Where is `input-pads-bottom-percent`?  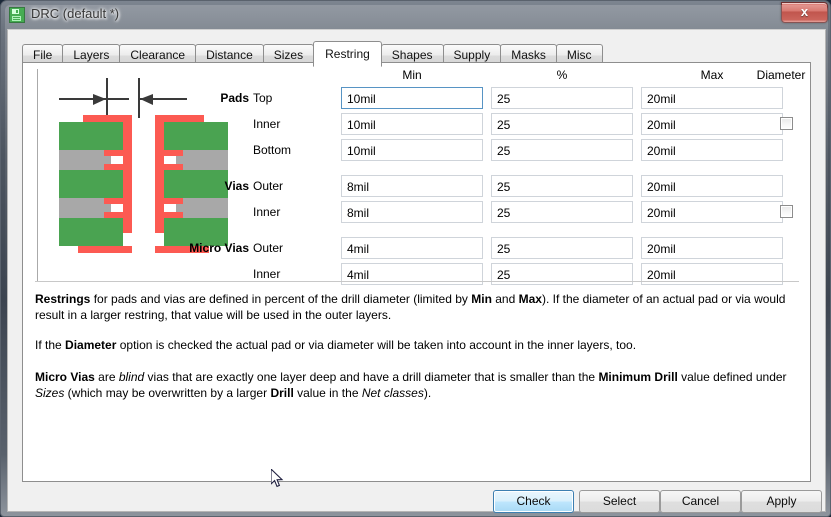
input-pads-bottom-percent is located at coordinates (562, 150).